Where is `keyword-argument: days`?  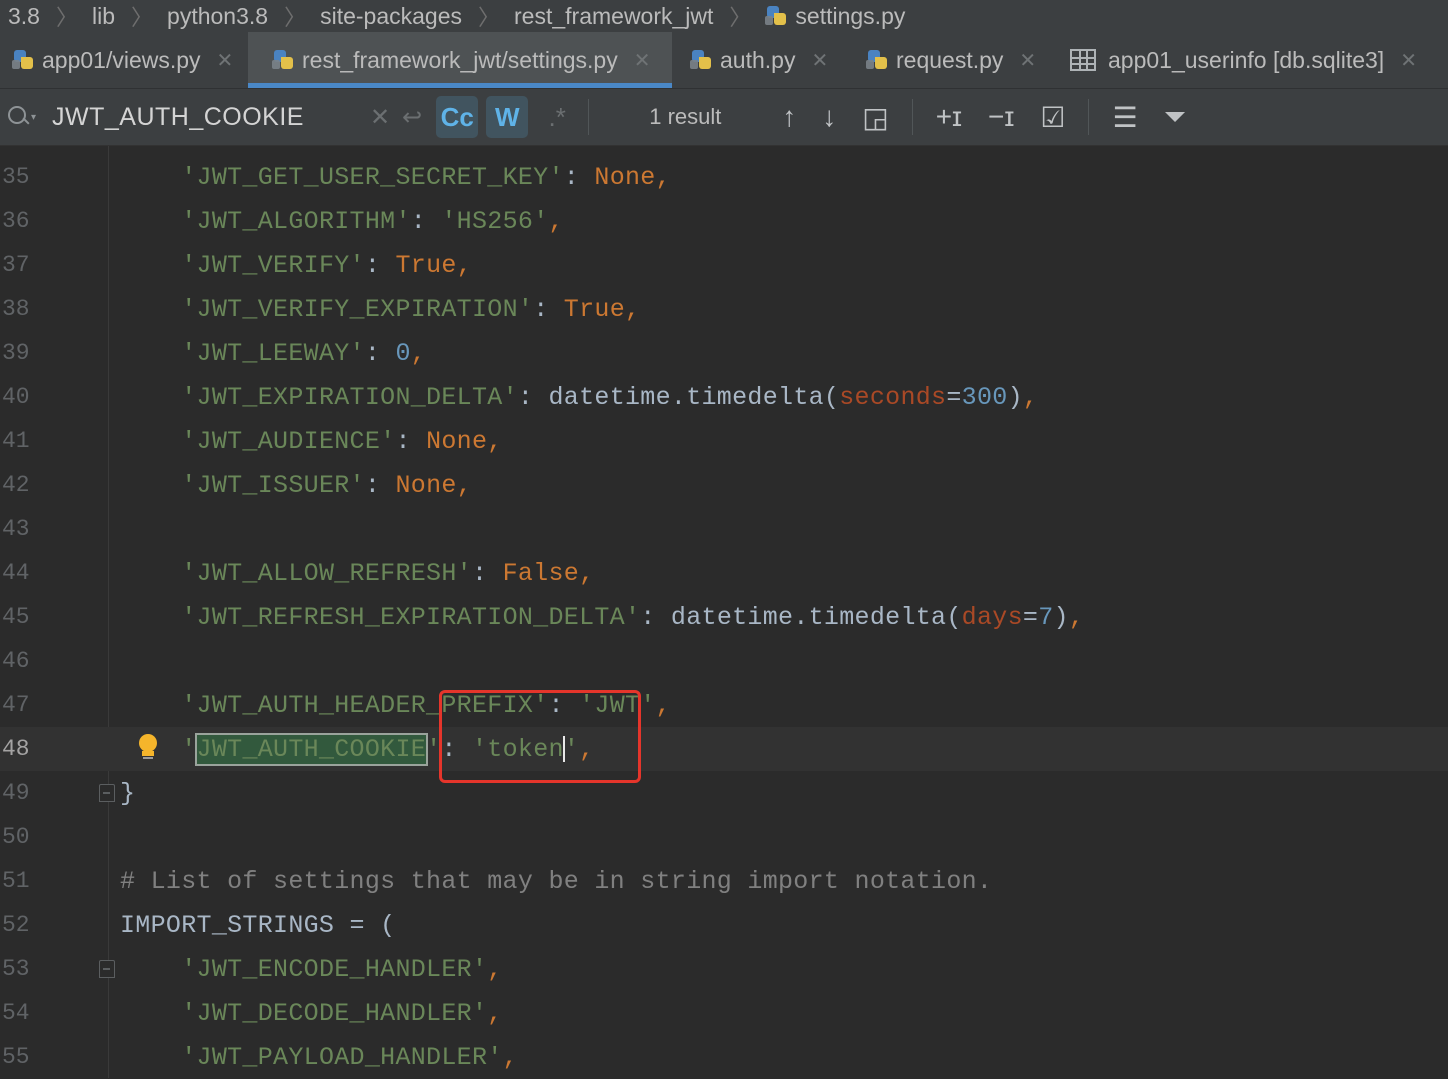
keyword-argument: days is located at coordinates (992, 617).